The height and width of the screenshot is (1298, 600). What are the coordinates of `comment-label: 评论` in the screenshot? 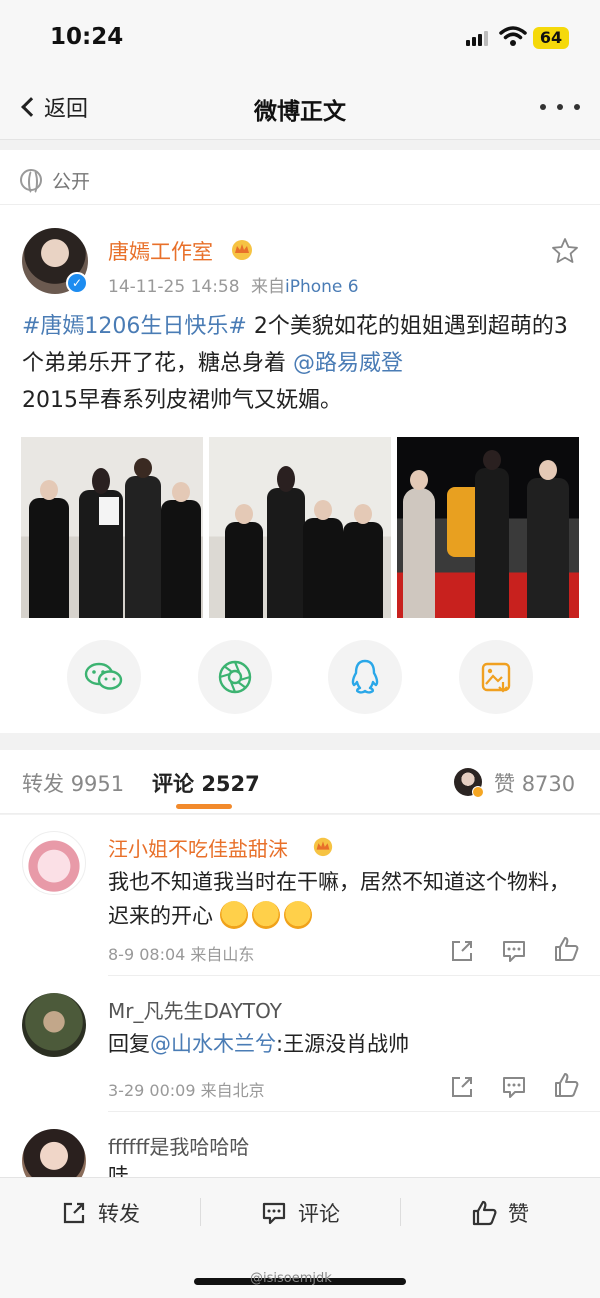 It's located at (319, 1214).